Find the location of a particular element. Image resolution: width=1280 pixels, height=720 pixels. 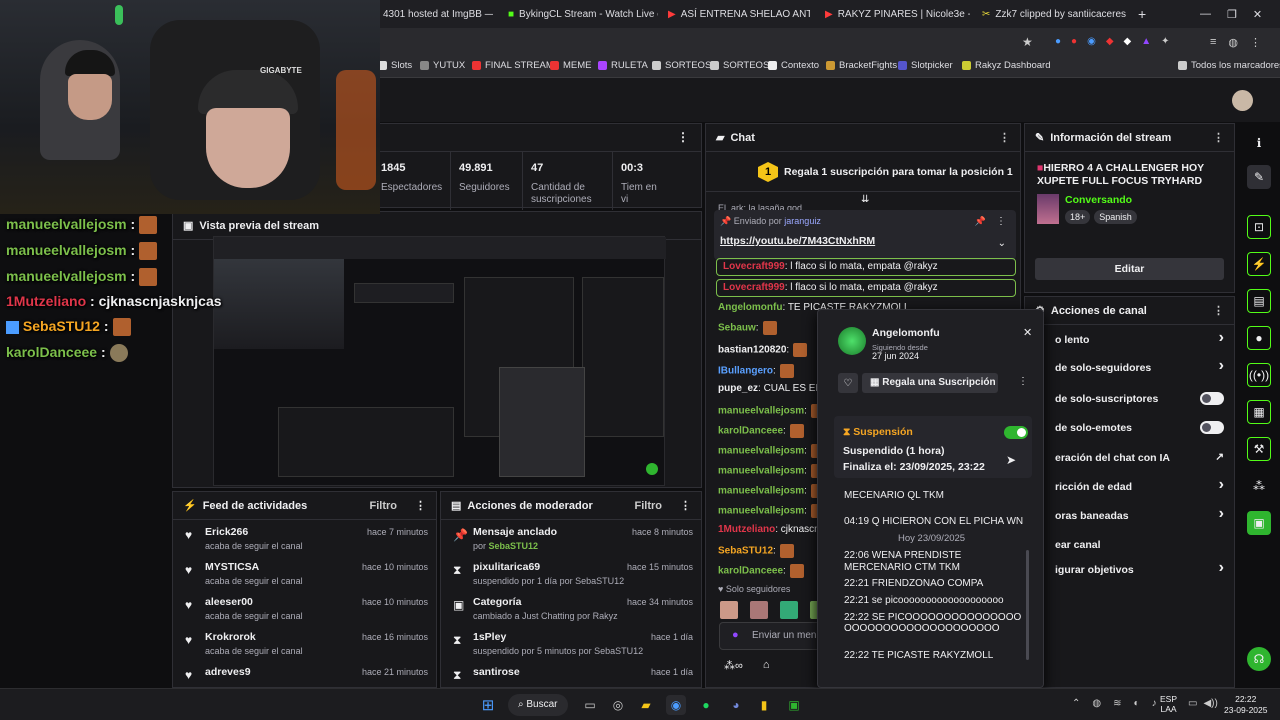

gift-subscription-button: ▦ Regala una Suscripción is located at coordinates (930, 383).